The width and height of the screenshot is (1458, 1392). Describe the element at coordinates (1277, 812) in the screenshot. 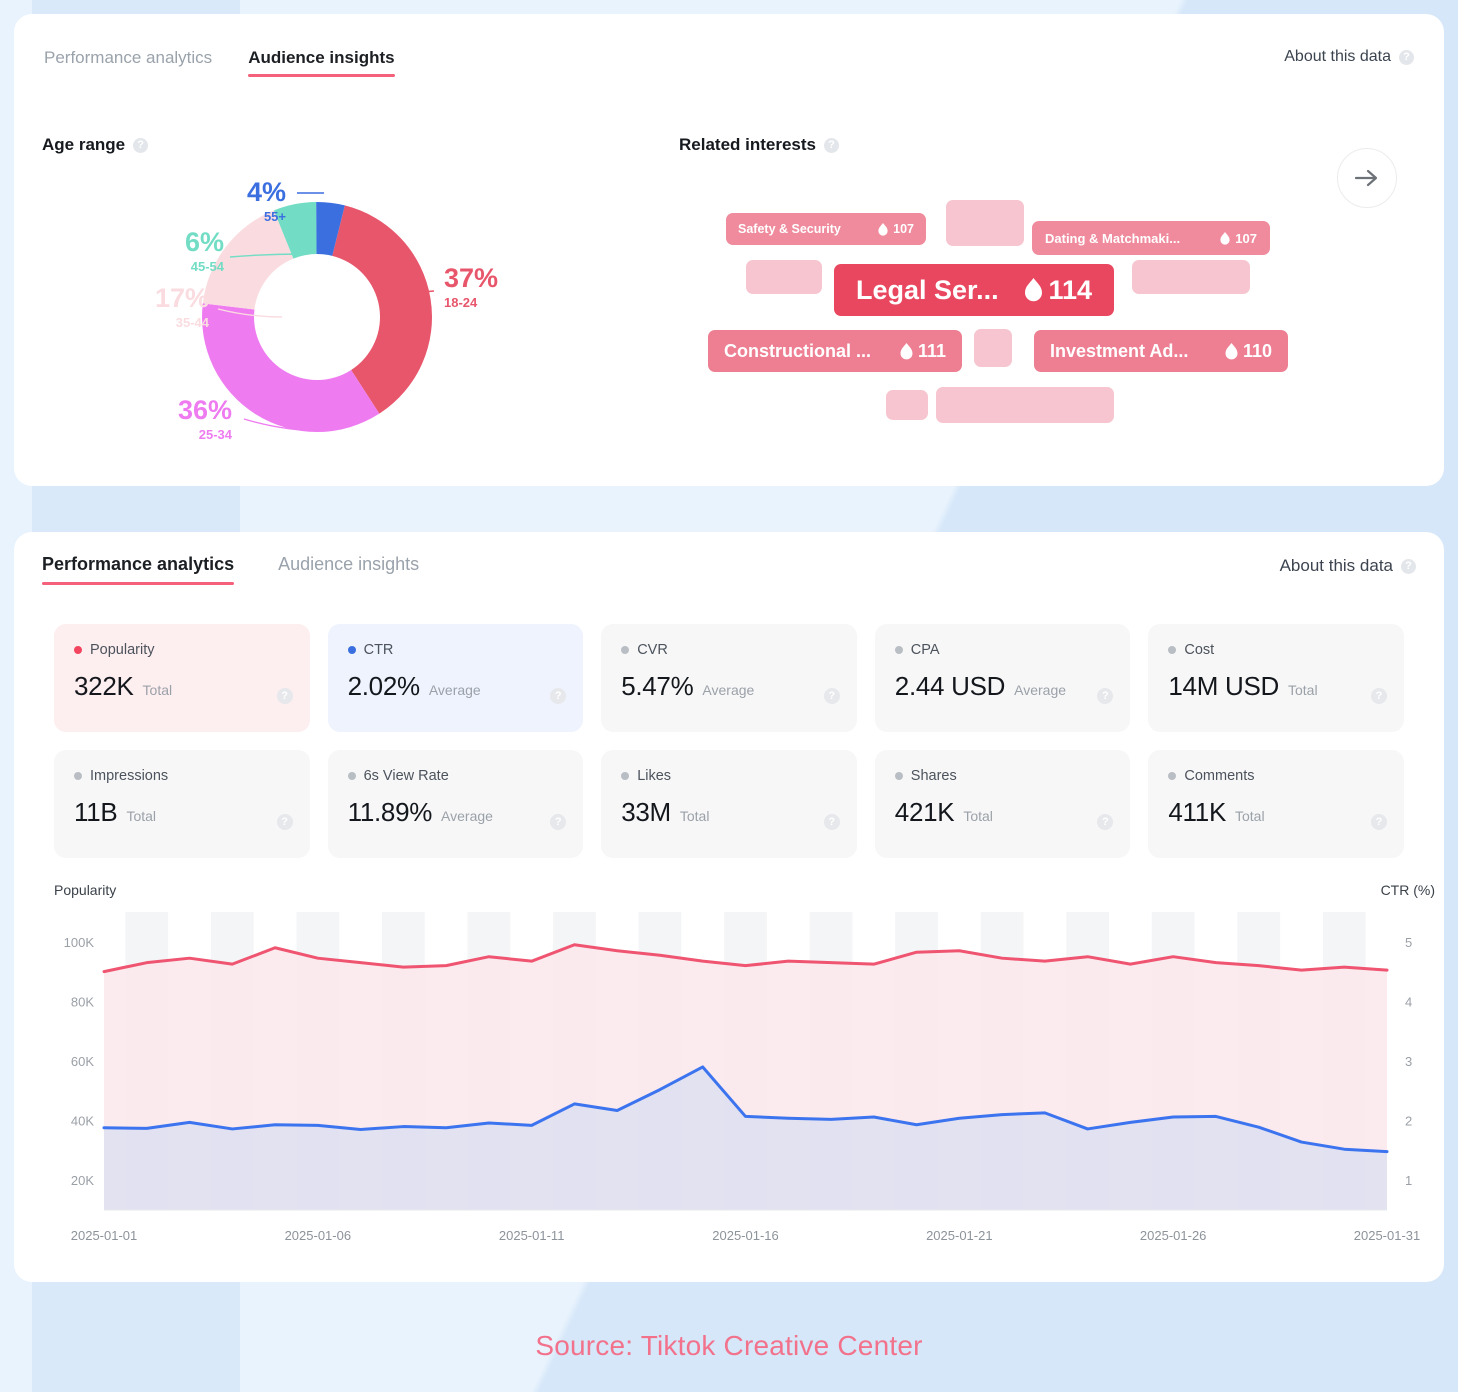

I see `kpi-value-row: 411K Total` at that location.